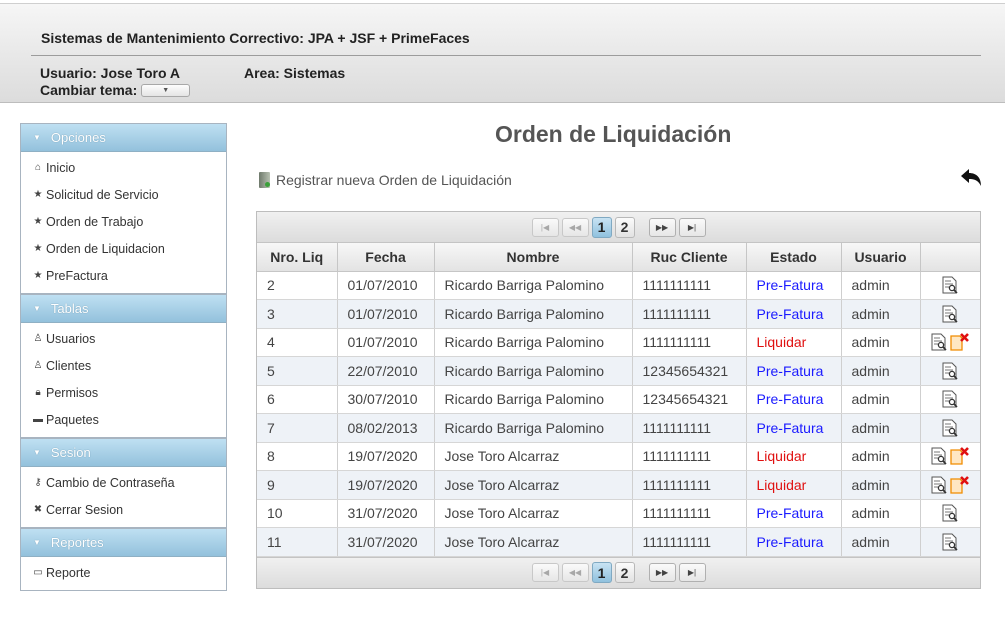 The height and width of the screenshot is (617, 1005). Describe the element at coordinates (386, 257) in the screenshot. I see `col-fecha: Fecha` at that location.